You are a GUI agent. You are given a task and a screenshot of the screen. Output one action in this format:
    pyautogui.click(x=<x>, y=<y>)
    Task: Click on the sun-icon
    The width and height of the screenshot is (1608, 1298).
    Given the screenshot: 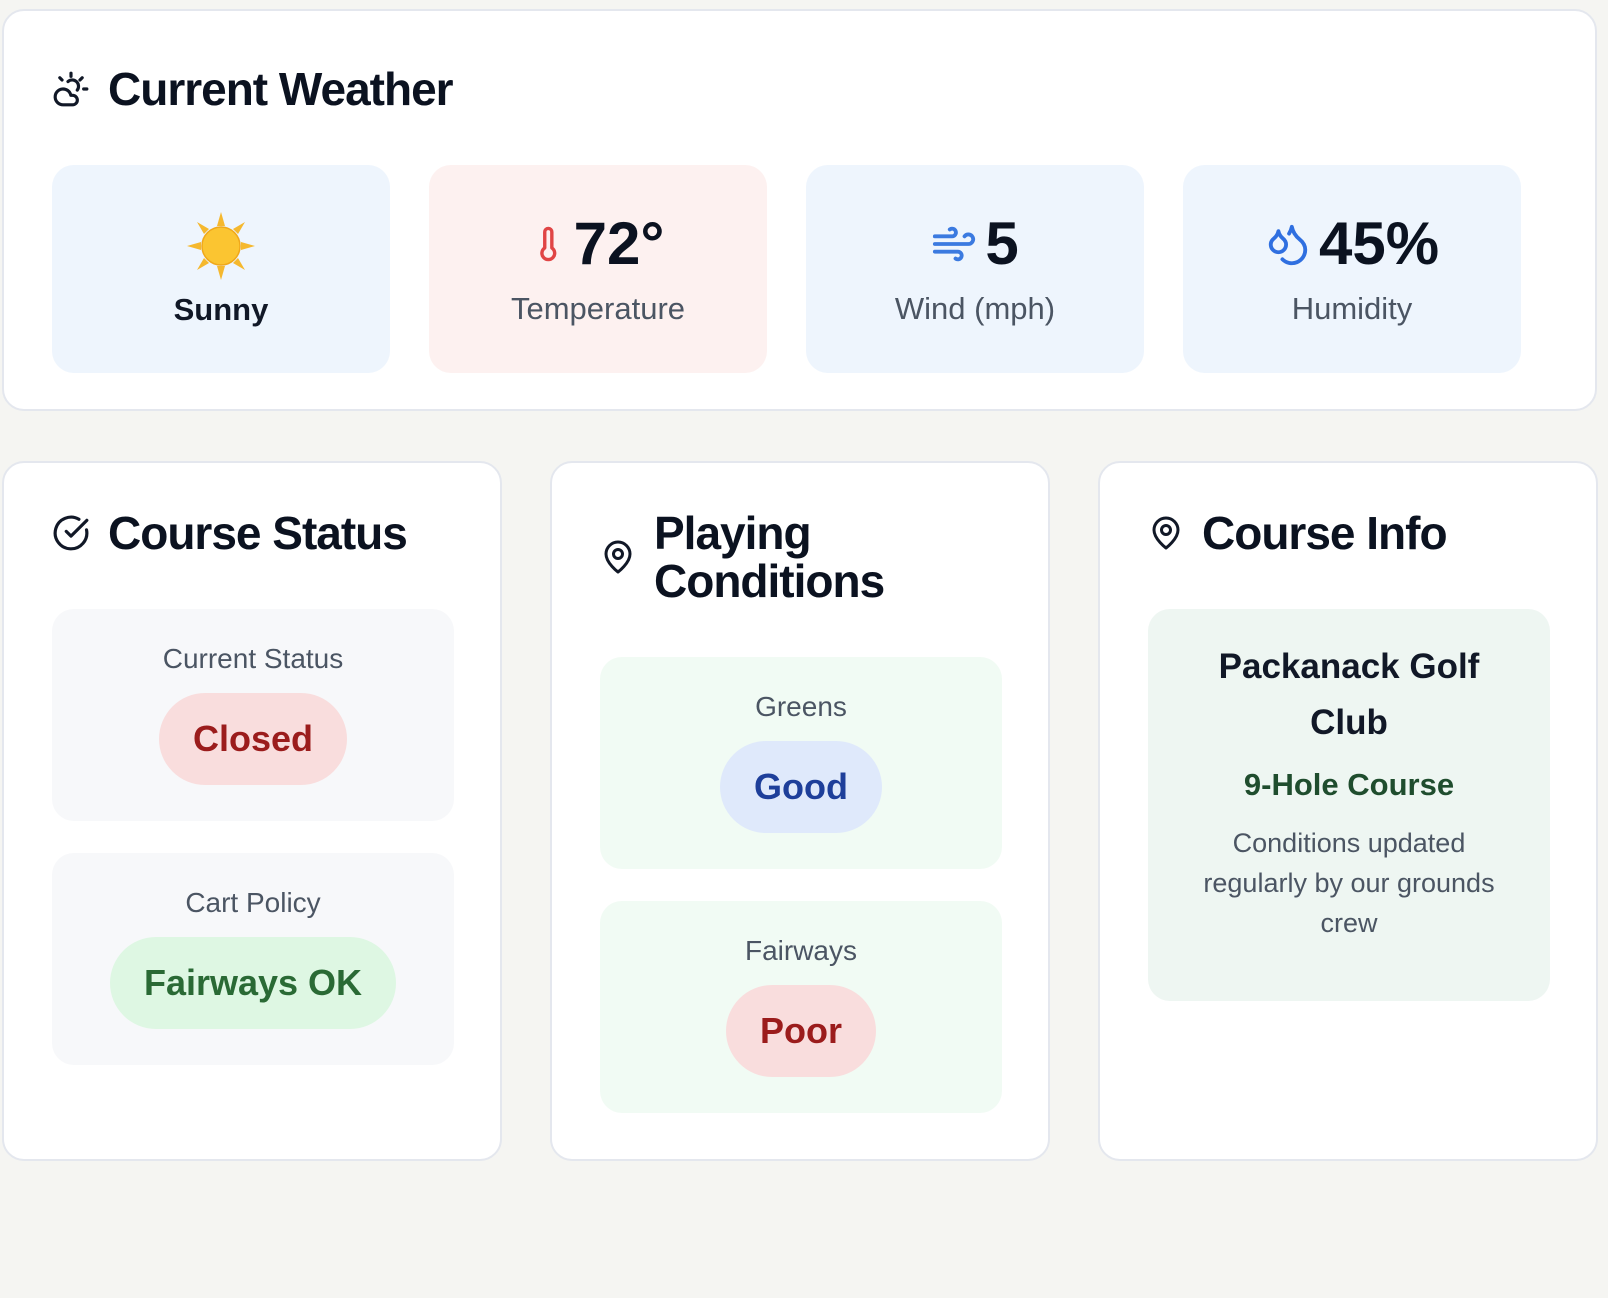 What is the action you would take?
    pyautogui.click(x=221, y=246)
    